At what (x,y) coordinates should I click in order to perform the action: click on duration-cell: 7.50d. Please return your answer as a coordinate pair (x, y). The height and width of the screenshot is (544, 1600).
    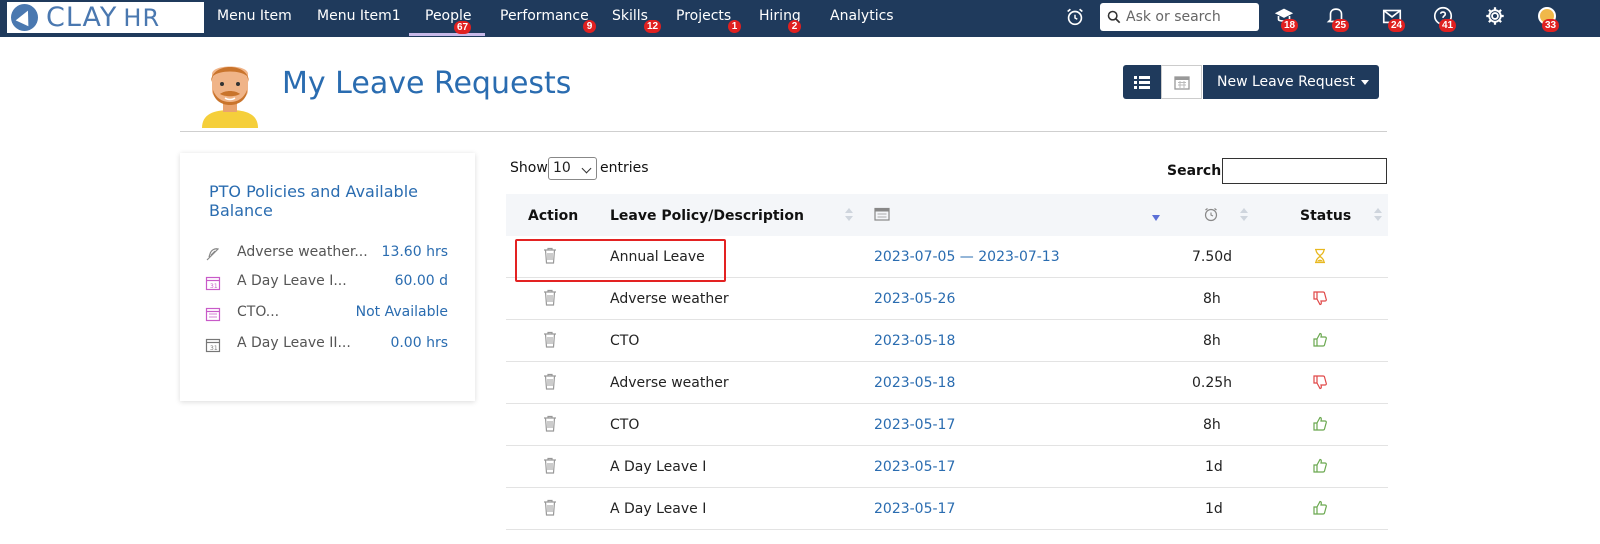
    Looking at the image, I should click on (1212, 257).